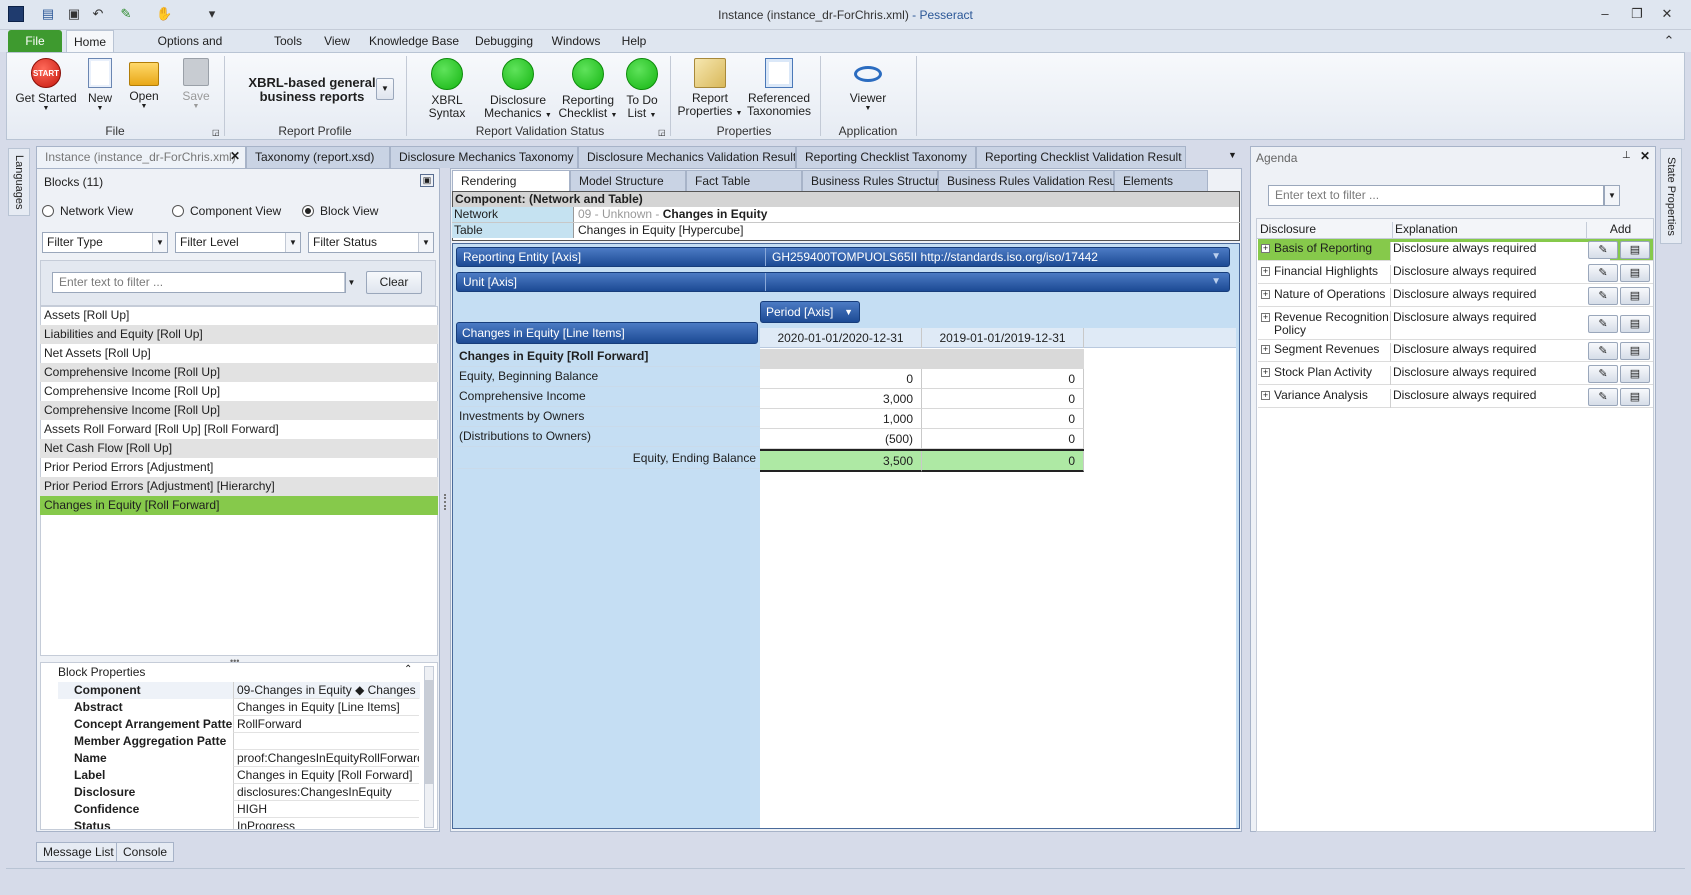 The height and width of the screenshot is (895, 1691). What do you see at coordinates (371, 242) in the screenshot?
I see `filter-status-select: Filter Status ▼` at bounding box center [371, 242].